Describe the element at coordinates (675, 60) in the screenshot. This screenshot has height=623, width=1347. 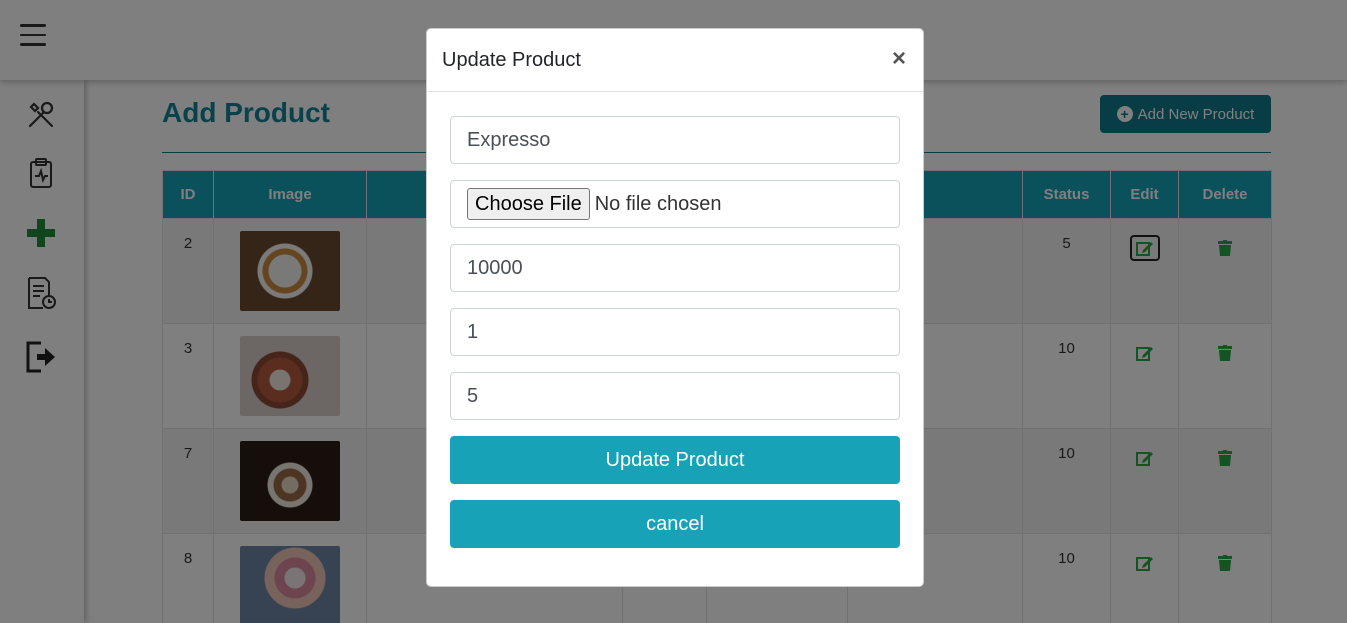
I see `modal-header: Update Product ×` at that location.